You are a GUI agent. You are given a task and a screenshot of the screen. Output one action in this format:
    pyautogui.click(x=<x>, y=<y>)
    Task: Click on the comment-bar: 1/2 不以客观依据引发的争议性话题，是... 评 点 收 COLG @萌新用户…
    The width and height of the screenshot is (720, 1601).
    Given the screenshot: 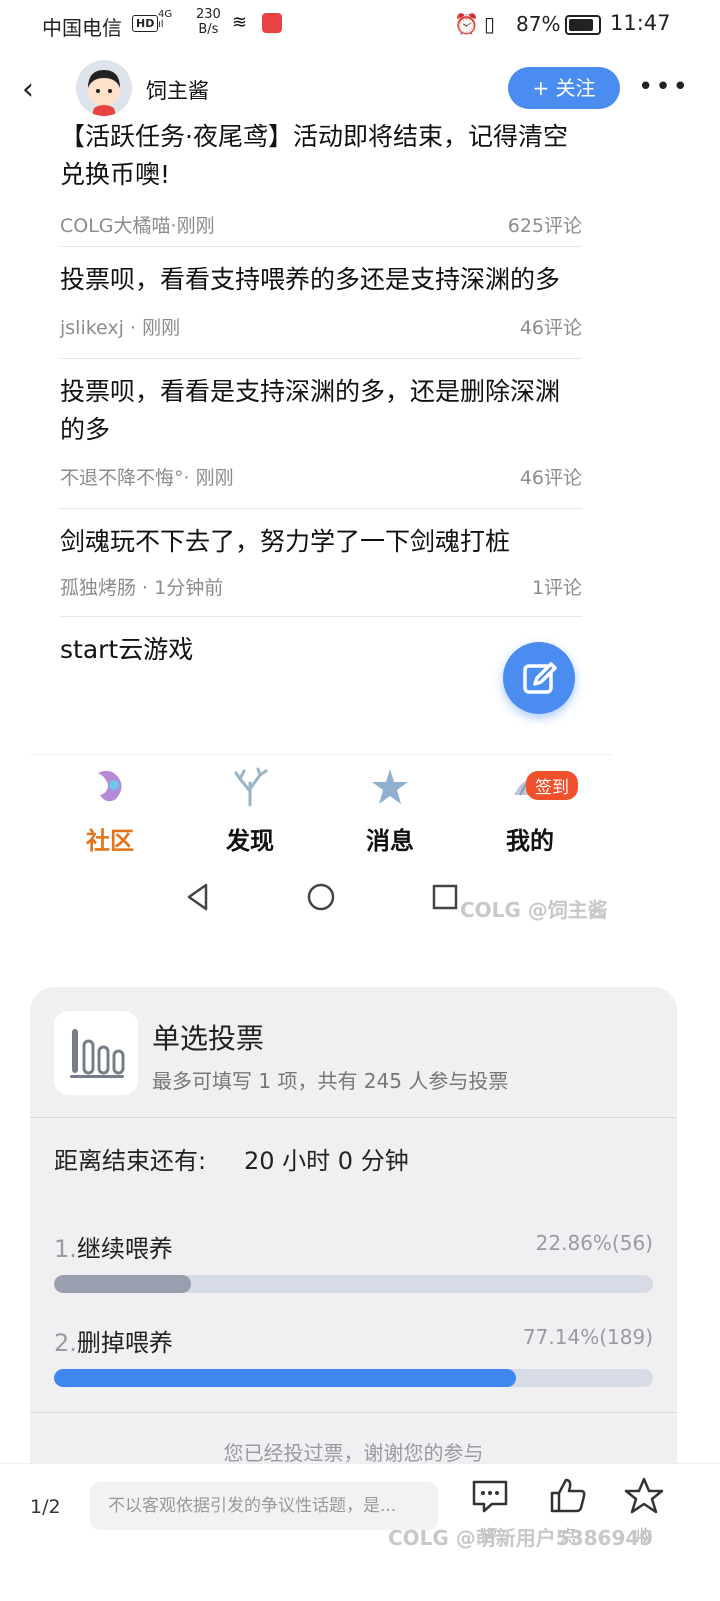 What is the action you would take?
    pyautogui.click(x=360, y=1532)
    